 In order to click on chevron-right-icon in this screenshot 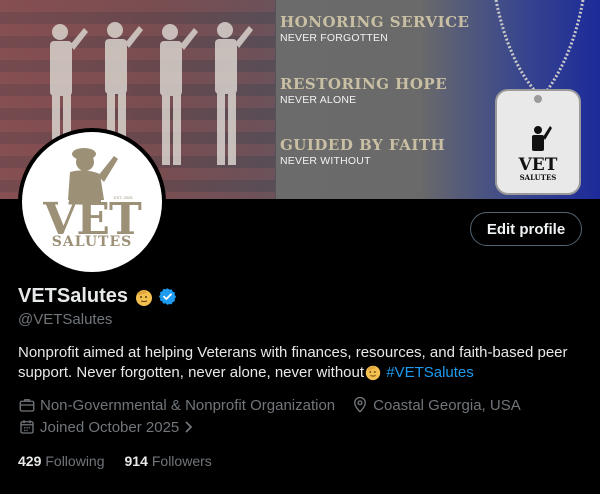, I will do `click(189, 427)`.